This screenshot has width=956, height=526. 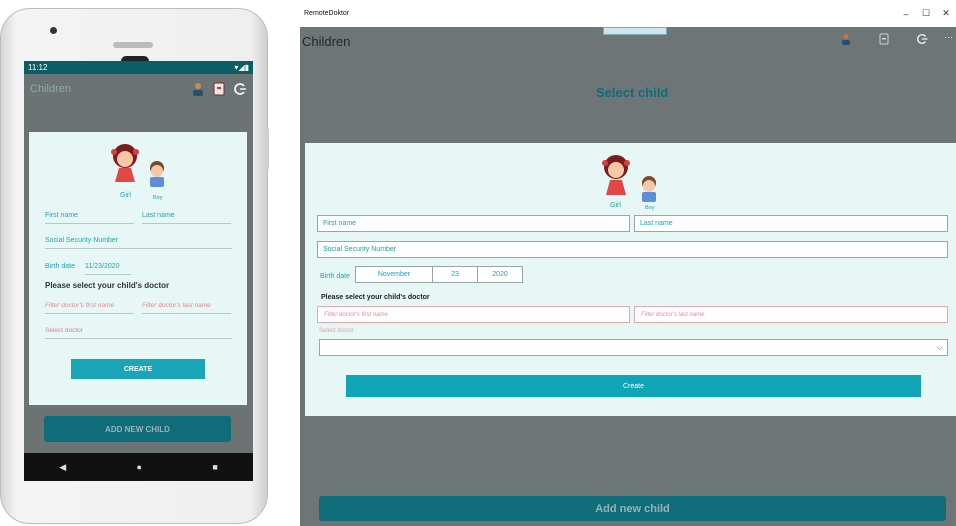 What do you see at coordinates (241, 67) in the screenshot?
I see `signal-battery-icon: ▾◢▮` at bounding box center [241, 67].